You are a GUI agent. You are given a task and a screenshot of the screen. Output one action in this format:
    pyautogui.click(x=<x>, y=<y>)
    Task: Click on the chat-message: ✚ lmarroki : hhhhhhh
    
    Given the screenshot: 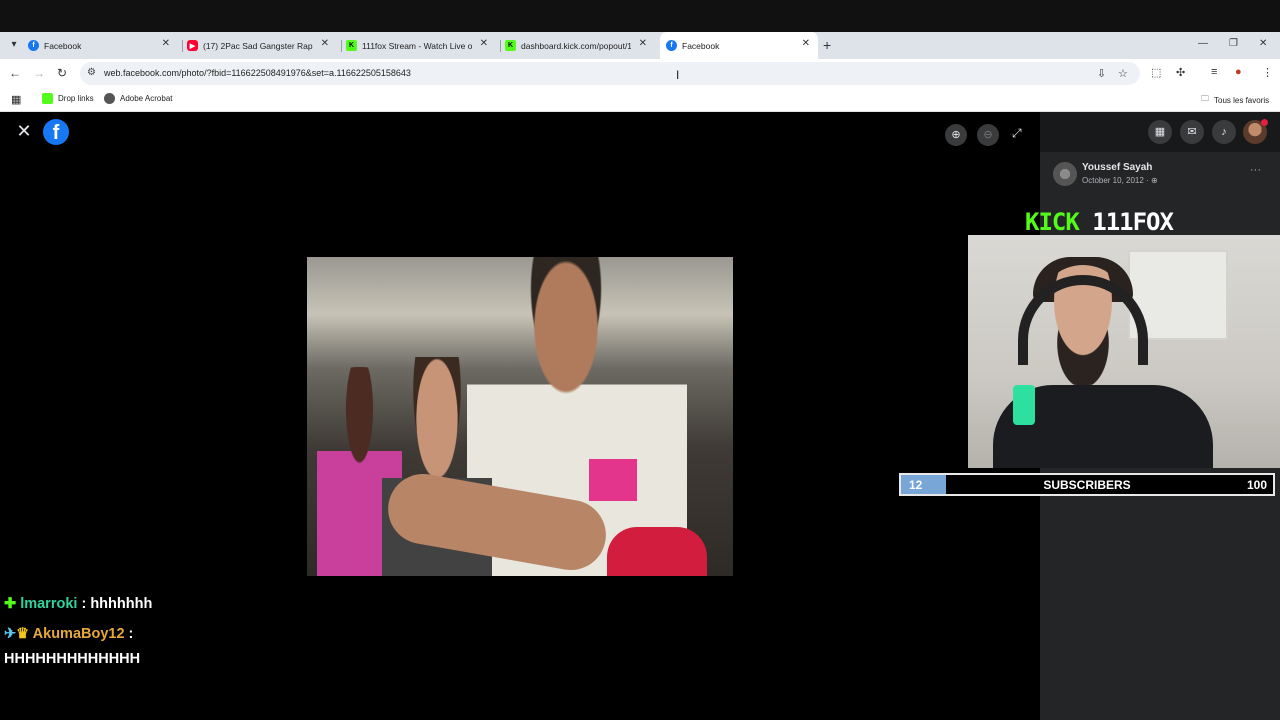 What is the action you would take?
    pyautogui.click(x=78, y=604)
    